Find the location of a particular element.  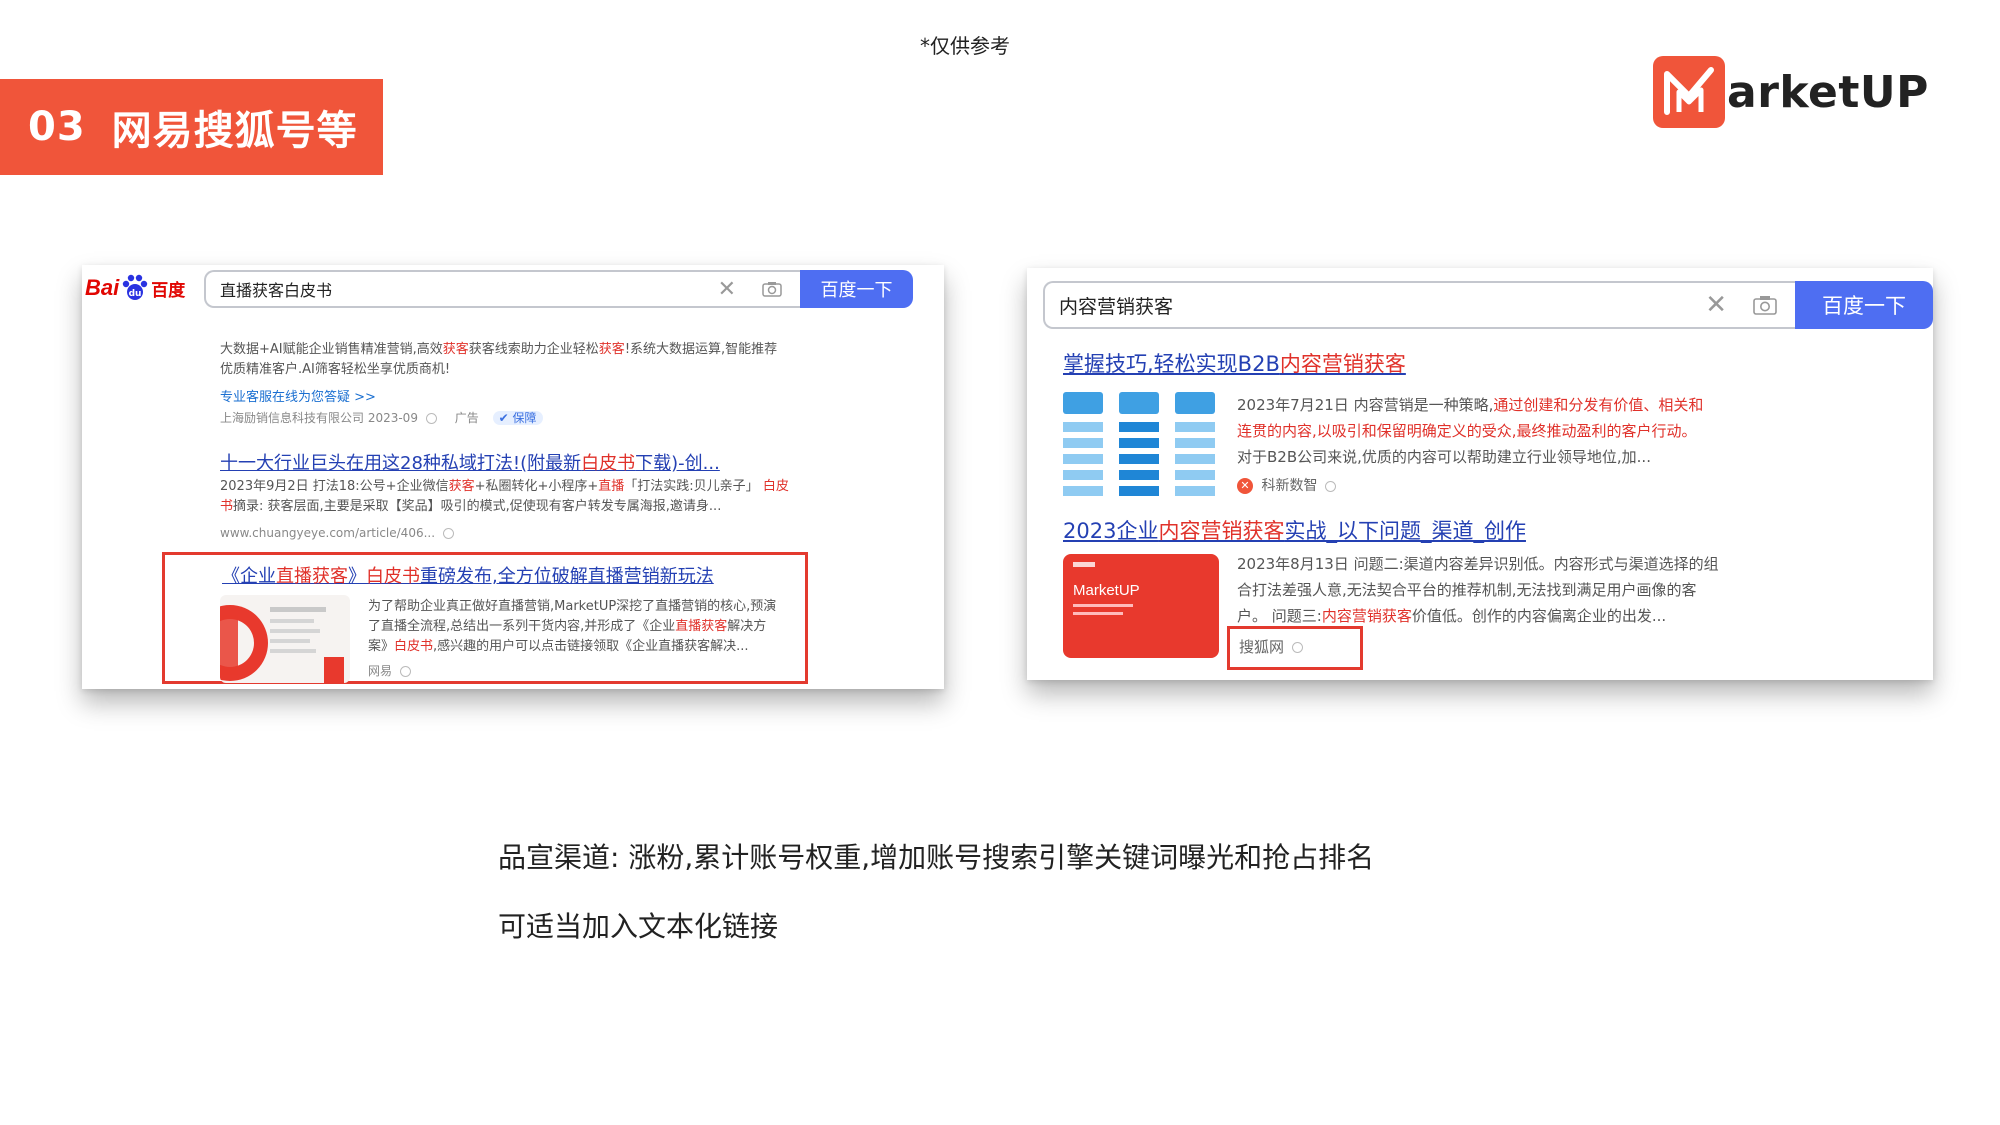

section-label: 03 网易搜狐号等 is located at coordinates (191, 127).